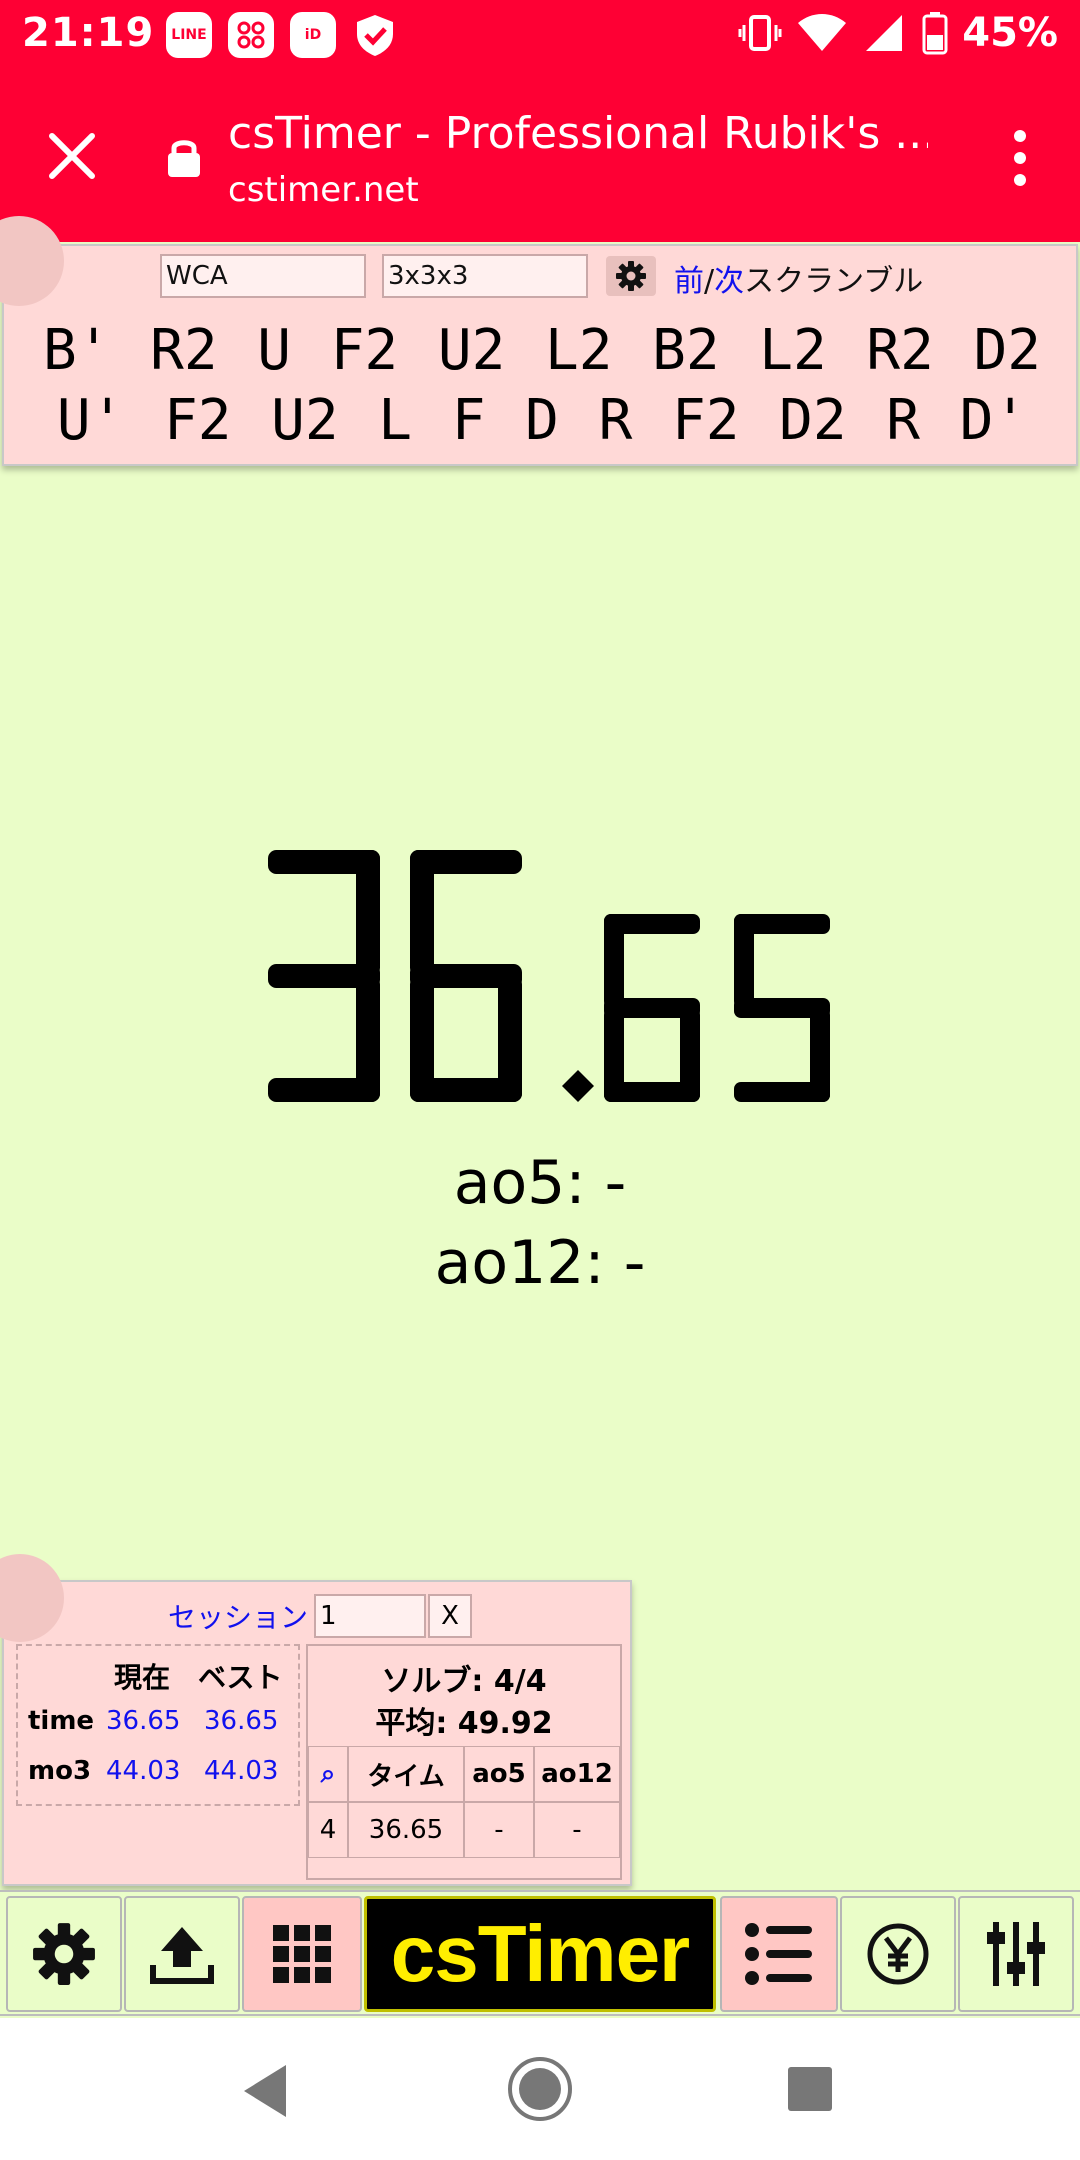  I want to click on scramble-nav: 前/次スクランブル, so click(798, 278).